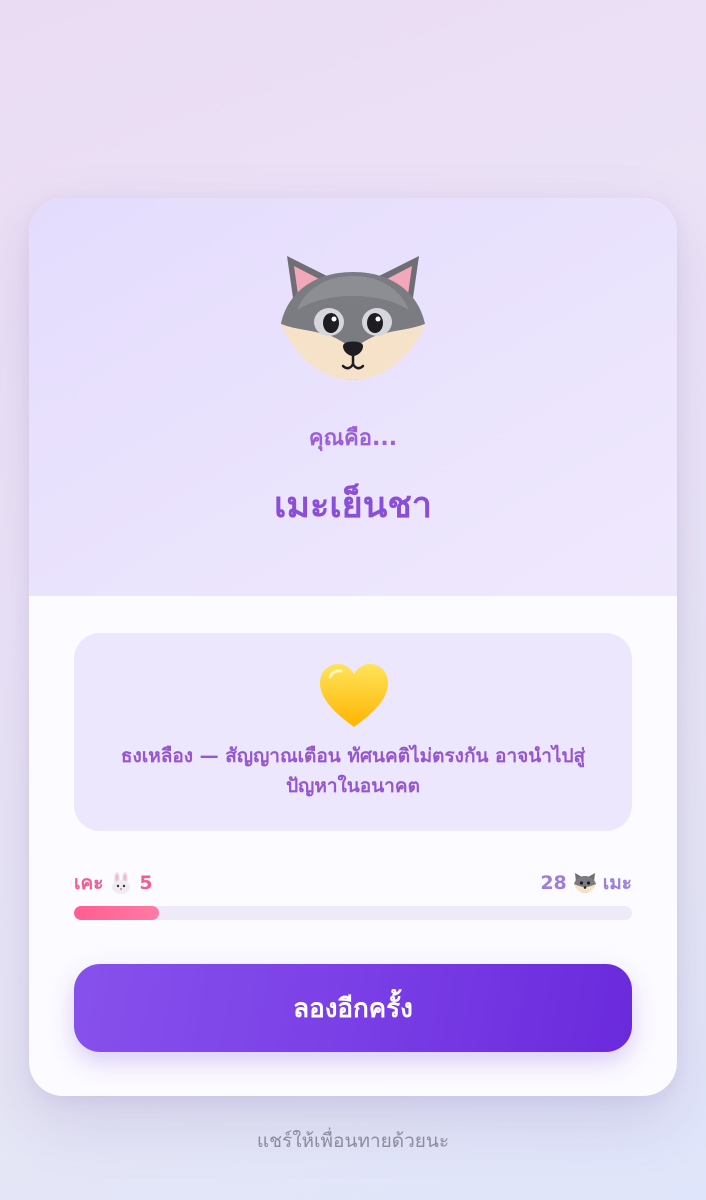 The width and height of the screenshot is (706, 1200). Describe the element at coordinates (89, 883) in the screenshot. I see `uke-label: เคะ` at that location.